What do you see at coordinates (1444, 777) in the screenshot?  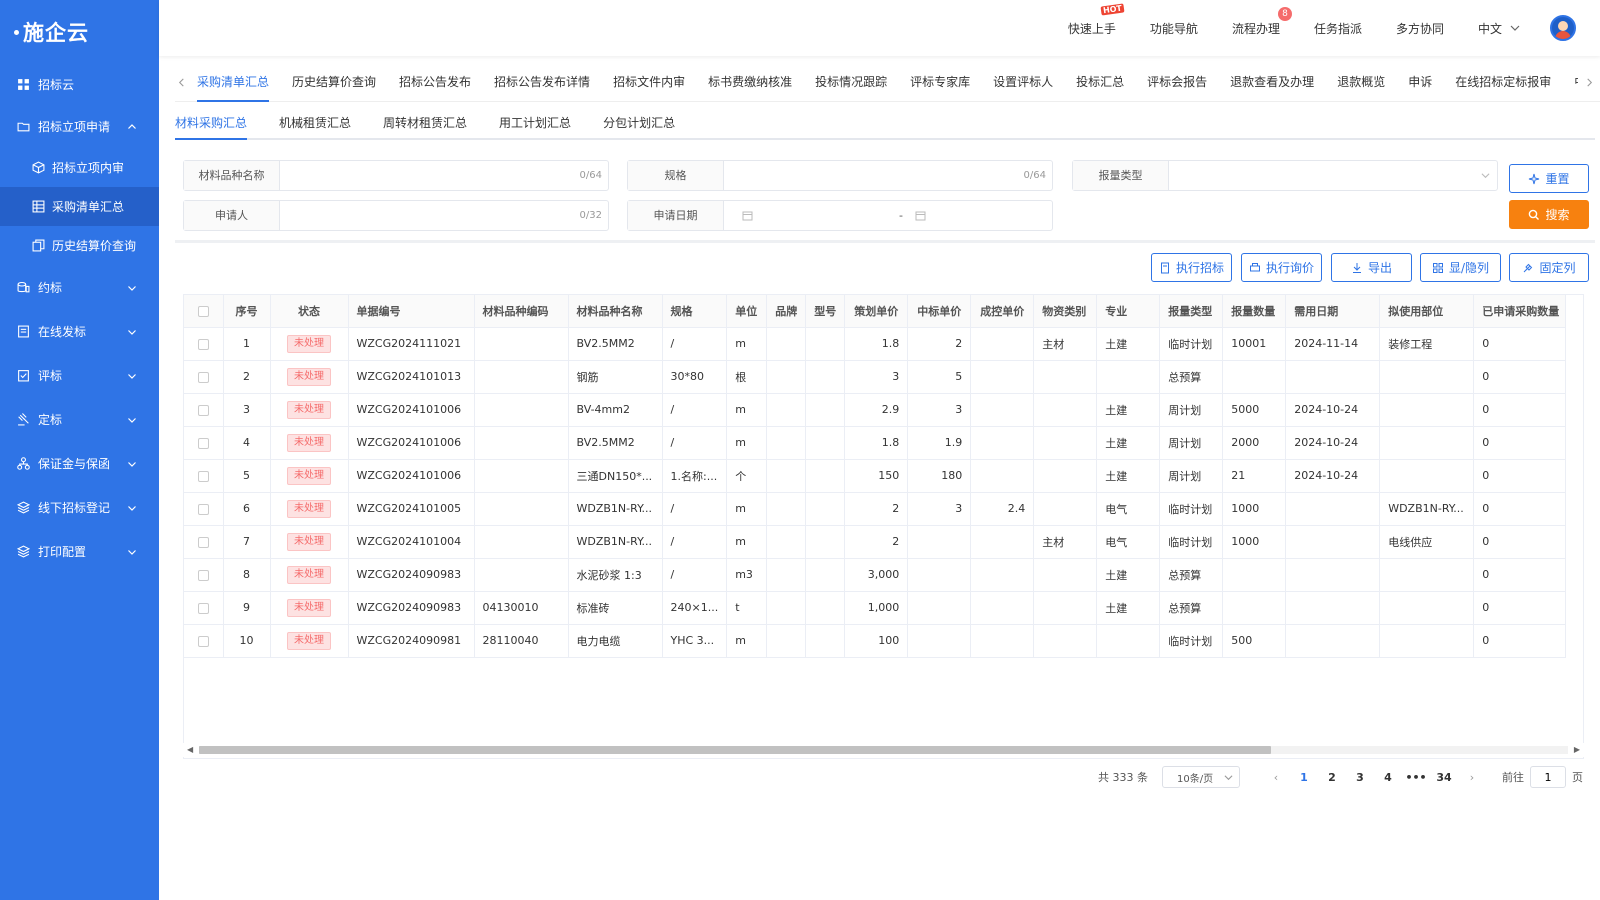 I see `page-number: 34` at bounding box center [1444, 777].